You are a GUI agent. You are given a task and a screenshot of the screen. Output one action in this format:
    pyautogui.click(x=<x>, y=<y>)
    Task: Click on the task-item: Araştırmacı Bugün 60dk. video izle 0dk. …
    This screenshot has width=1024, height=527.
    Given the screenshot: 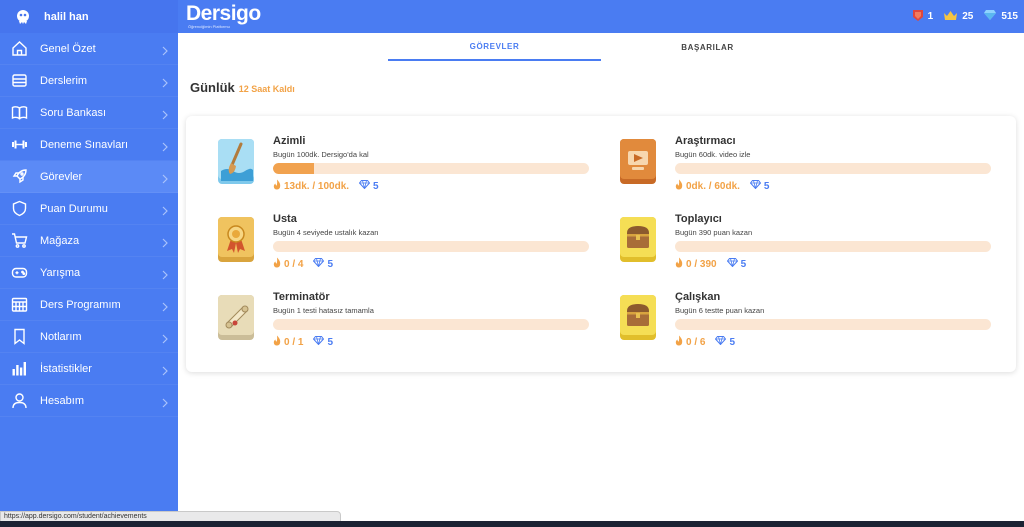 What is the action you would take?
    pyautogui.click(x=809, y=167)
    